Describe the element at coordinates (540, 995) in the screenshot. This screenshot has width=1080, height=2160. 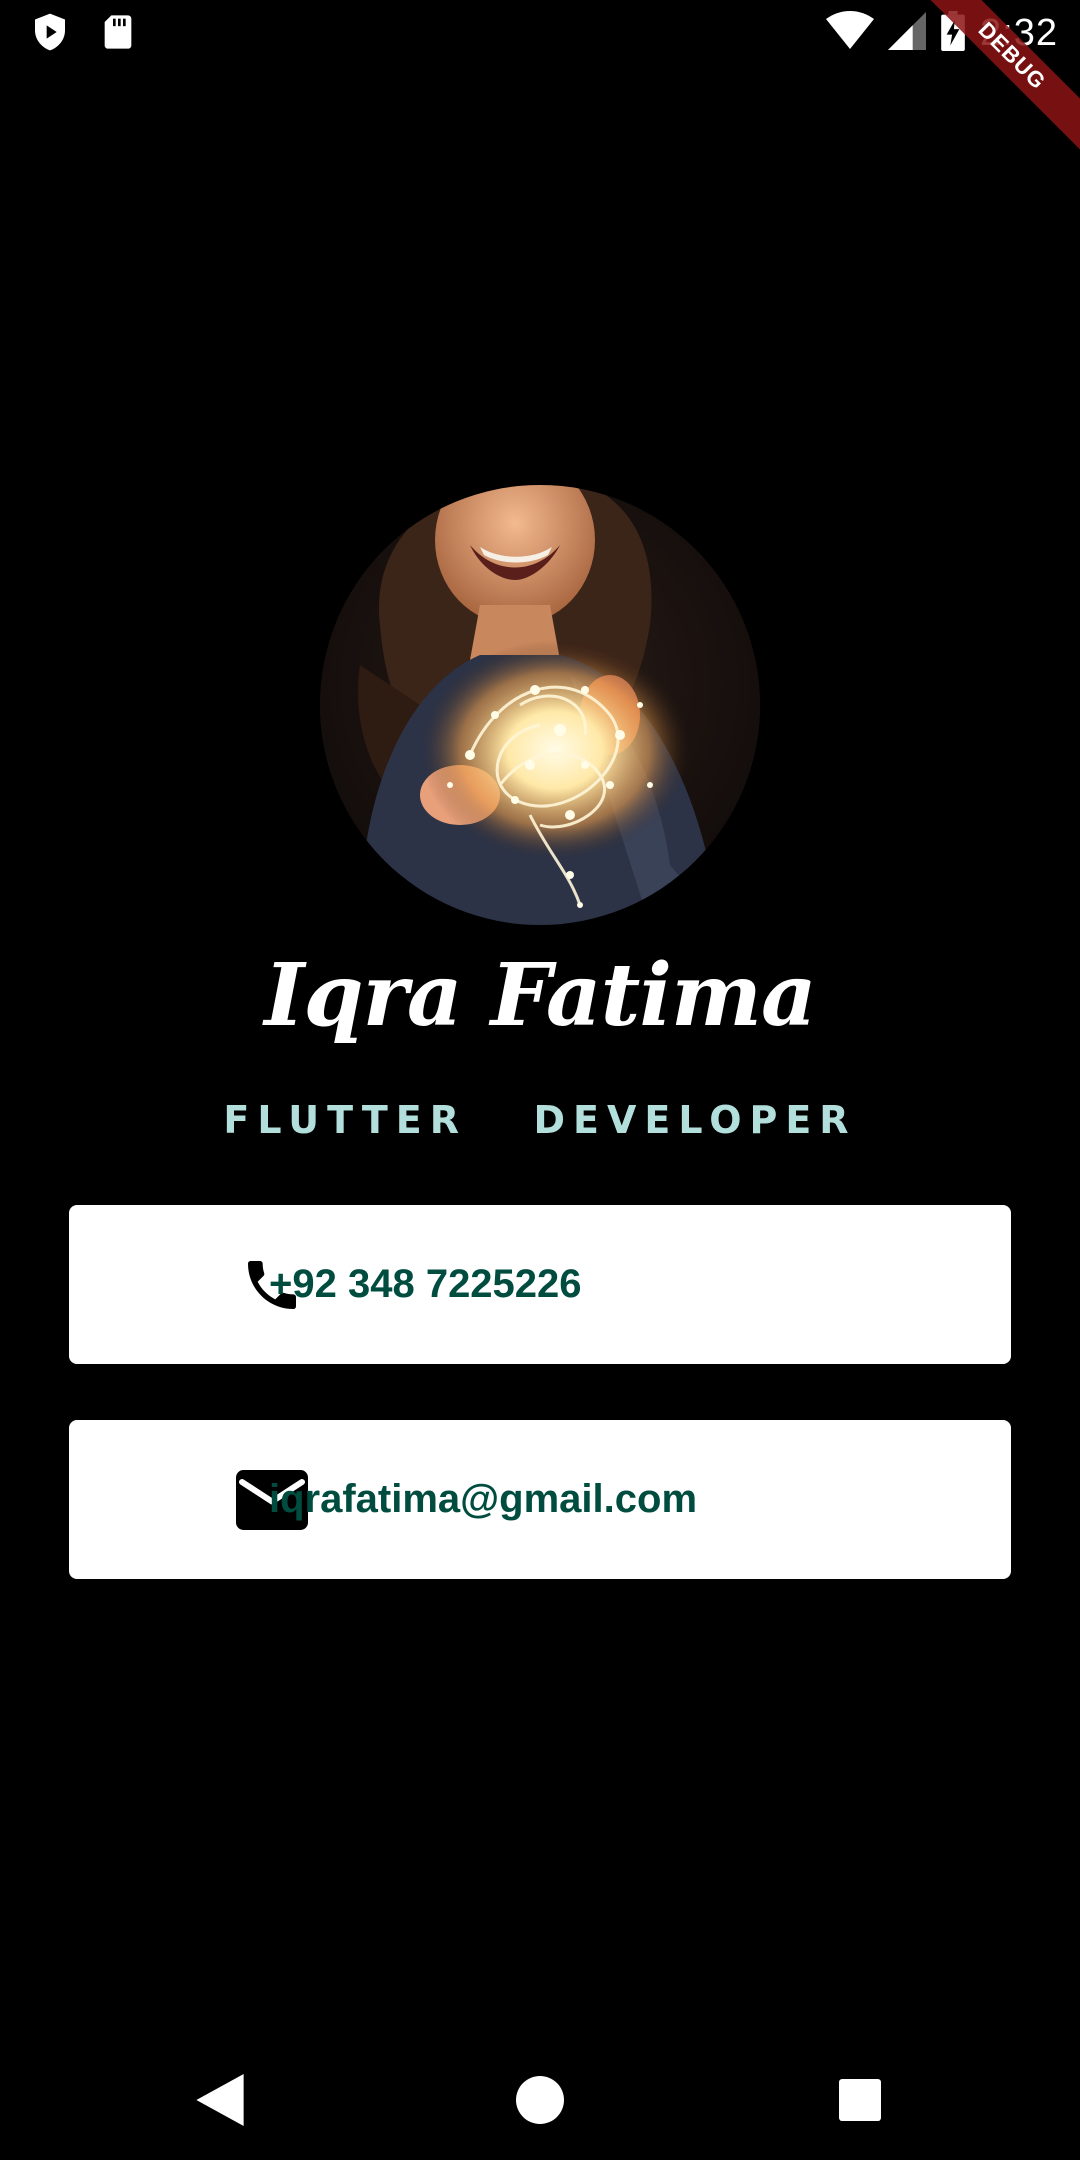
I see `profile-name: Iqra Fatima` at that location.